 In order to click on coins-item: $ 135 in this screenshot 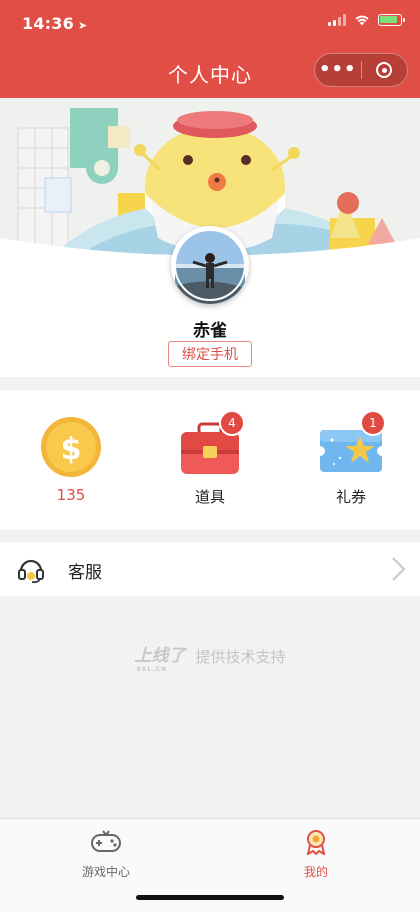, I will do `click(71, 459)`.